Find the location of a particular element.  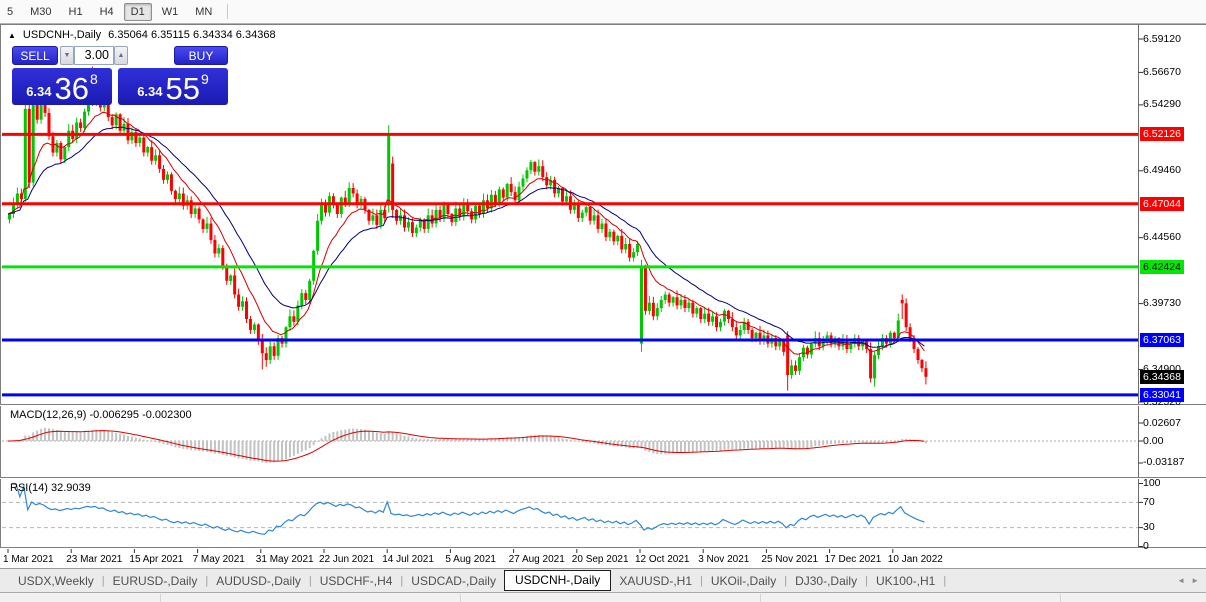

triangle-down-icon: ▼ is located at coordinates (67, 55).